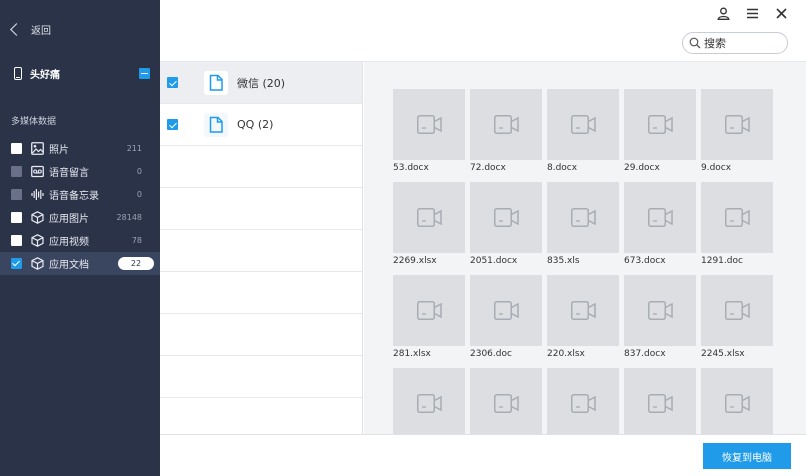 The image size is (806, 476). Describe the element at coordinates (144, 73) in the screenshot. I see `collapse-toggle` at that location.